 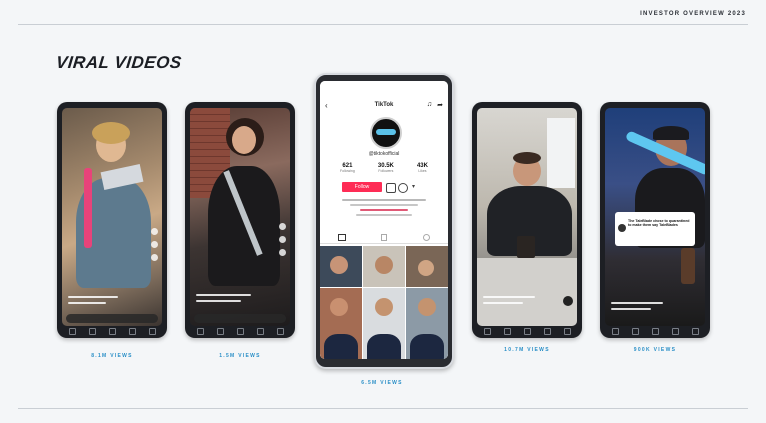 What do you see at coordinates (440, 105) in the screenshot?
I see `share-icon: ➦` at bounding box center [440, 105].